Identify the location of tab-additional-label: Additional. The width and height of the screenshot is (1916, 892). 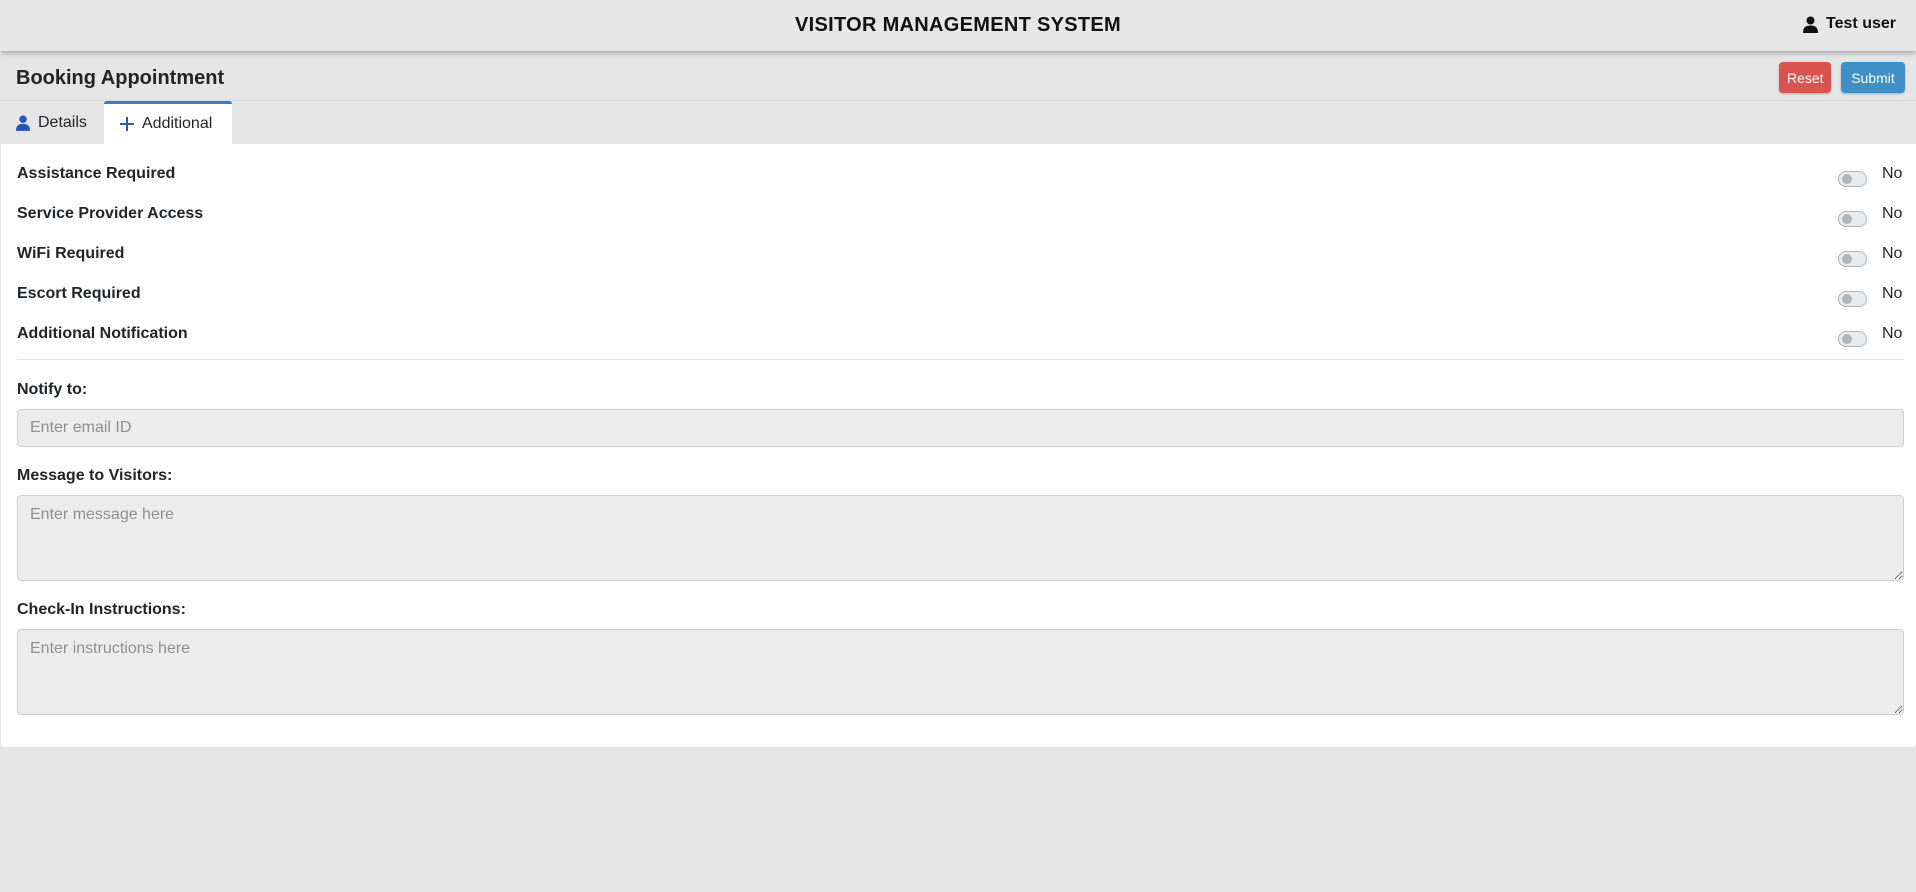
(177, 123).